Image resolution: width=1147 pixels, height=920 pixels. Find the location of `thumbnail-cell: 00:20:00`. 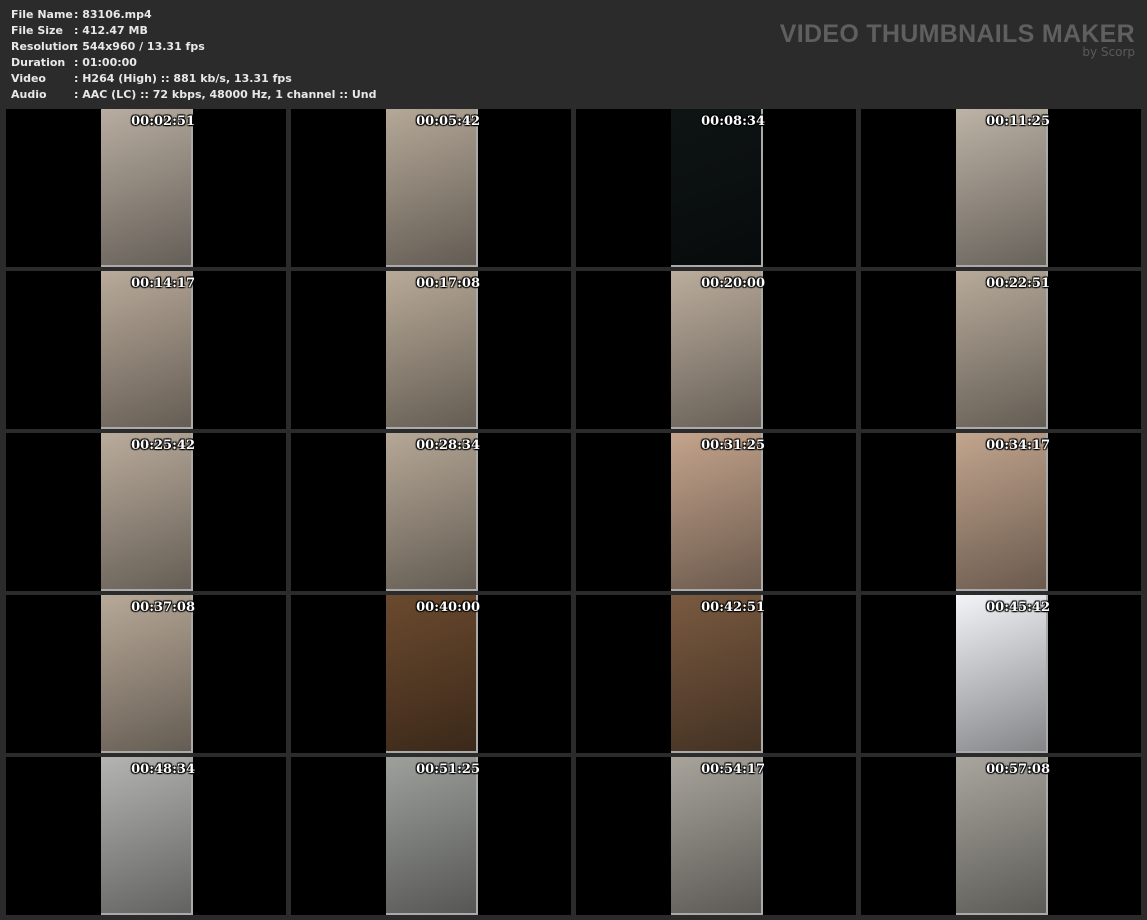

thumbnail-cell: 00:20:00 is located at coordinates (716, 350).